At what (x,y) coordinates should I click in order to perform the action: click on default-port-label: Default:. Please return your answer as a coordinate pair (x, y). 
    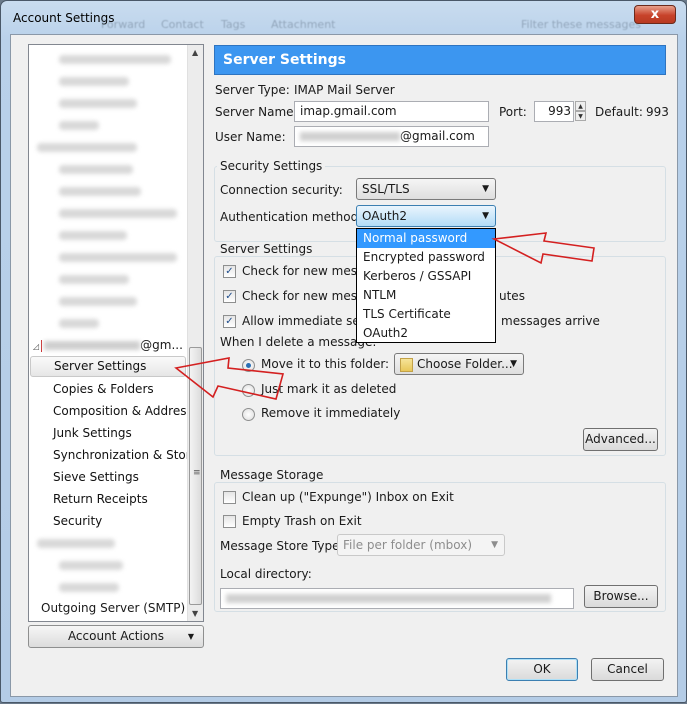
    Looking at the image, I should click on (619, 112).